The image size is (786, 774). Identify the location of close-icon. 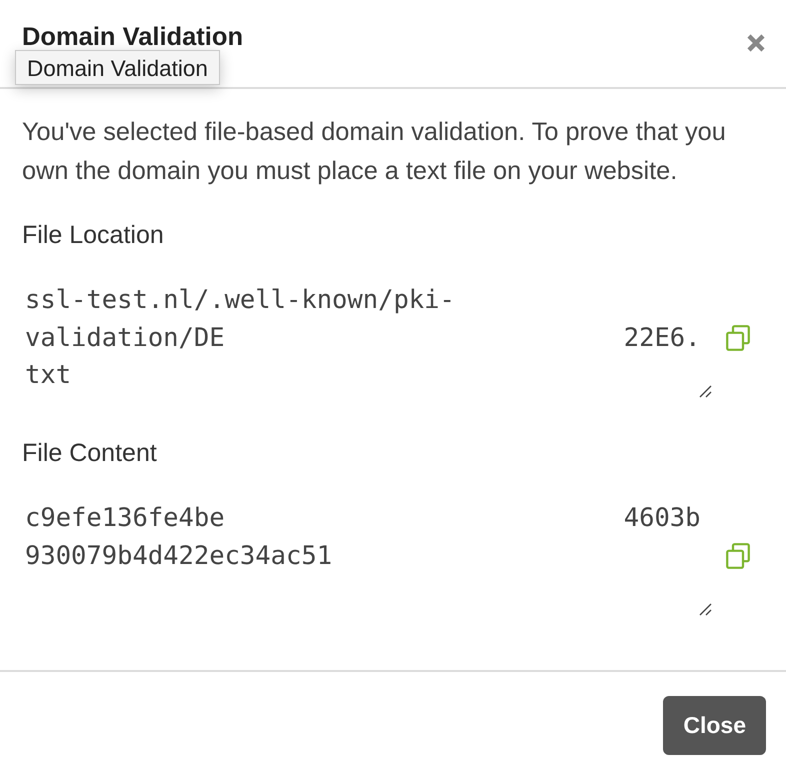
(756, 43).